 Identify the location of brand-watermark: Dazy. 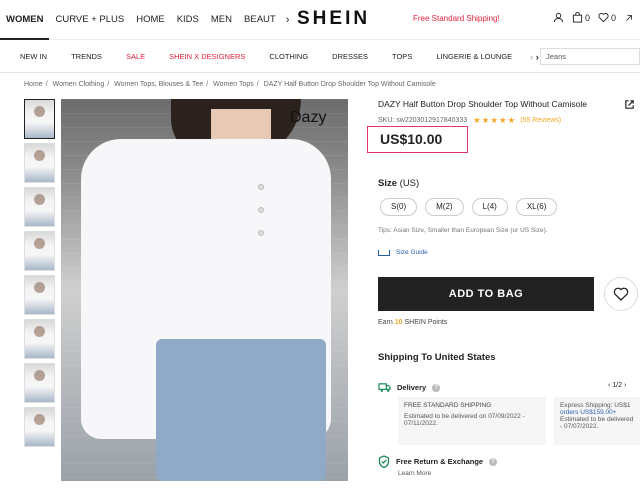
(308, 117).